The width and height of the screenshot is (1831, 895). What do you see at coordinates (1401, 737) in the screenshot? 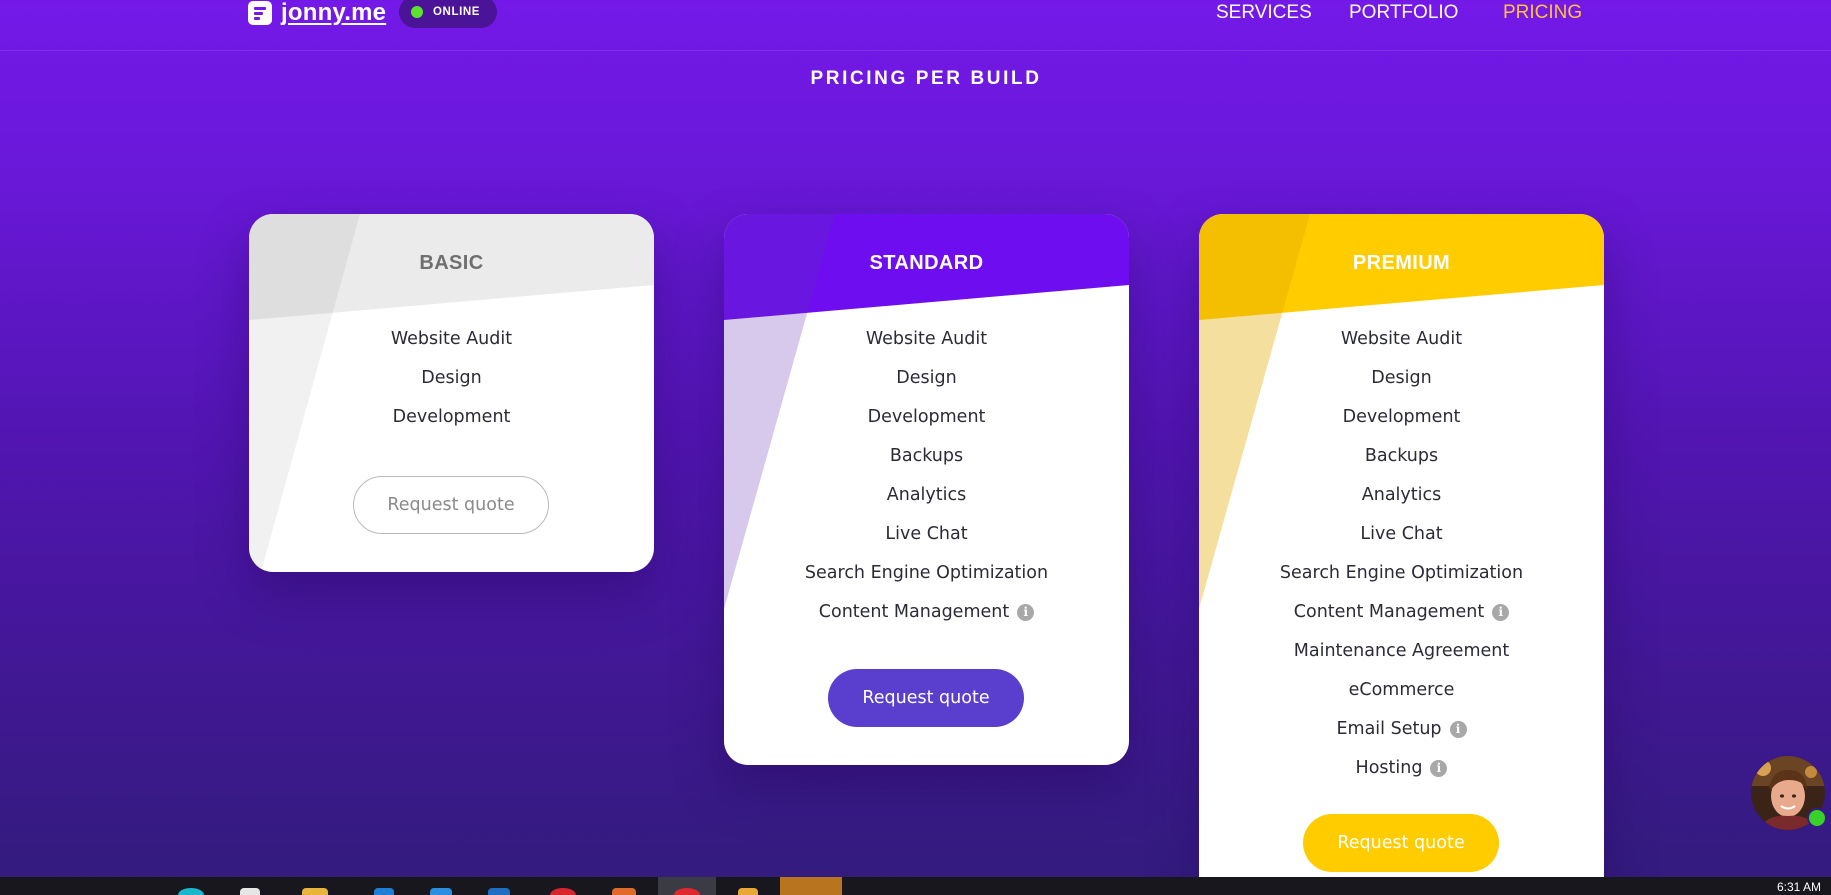
I see `feature-item: Email Setup i` at bounding box center [1401, 737].